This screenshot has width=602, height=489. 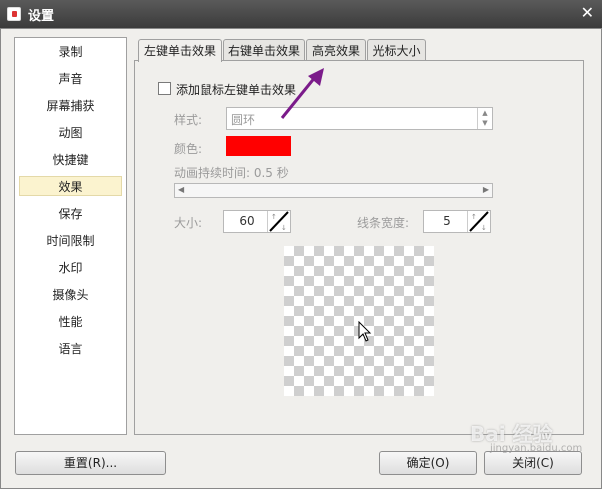 I want to click on tab-left-click-effect: 左键单击效果, so click(x=180, y=50).